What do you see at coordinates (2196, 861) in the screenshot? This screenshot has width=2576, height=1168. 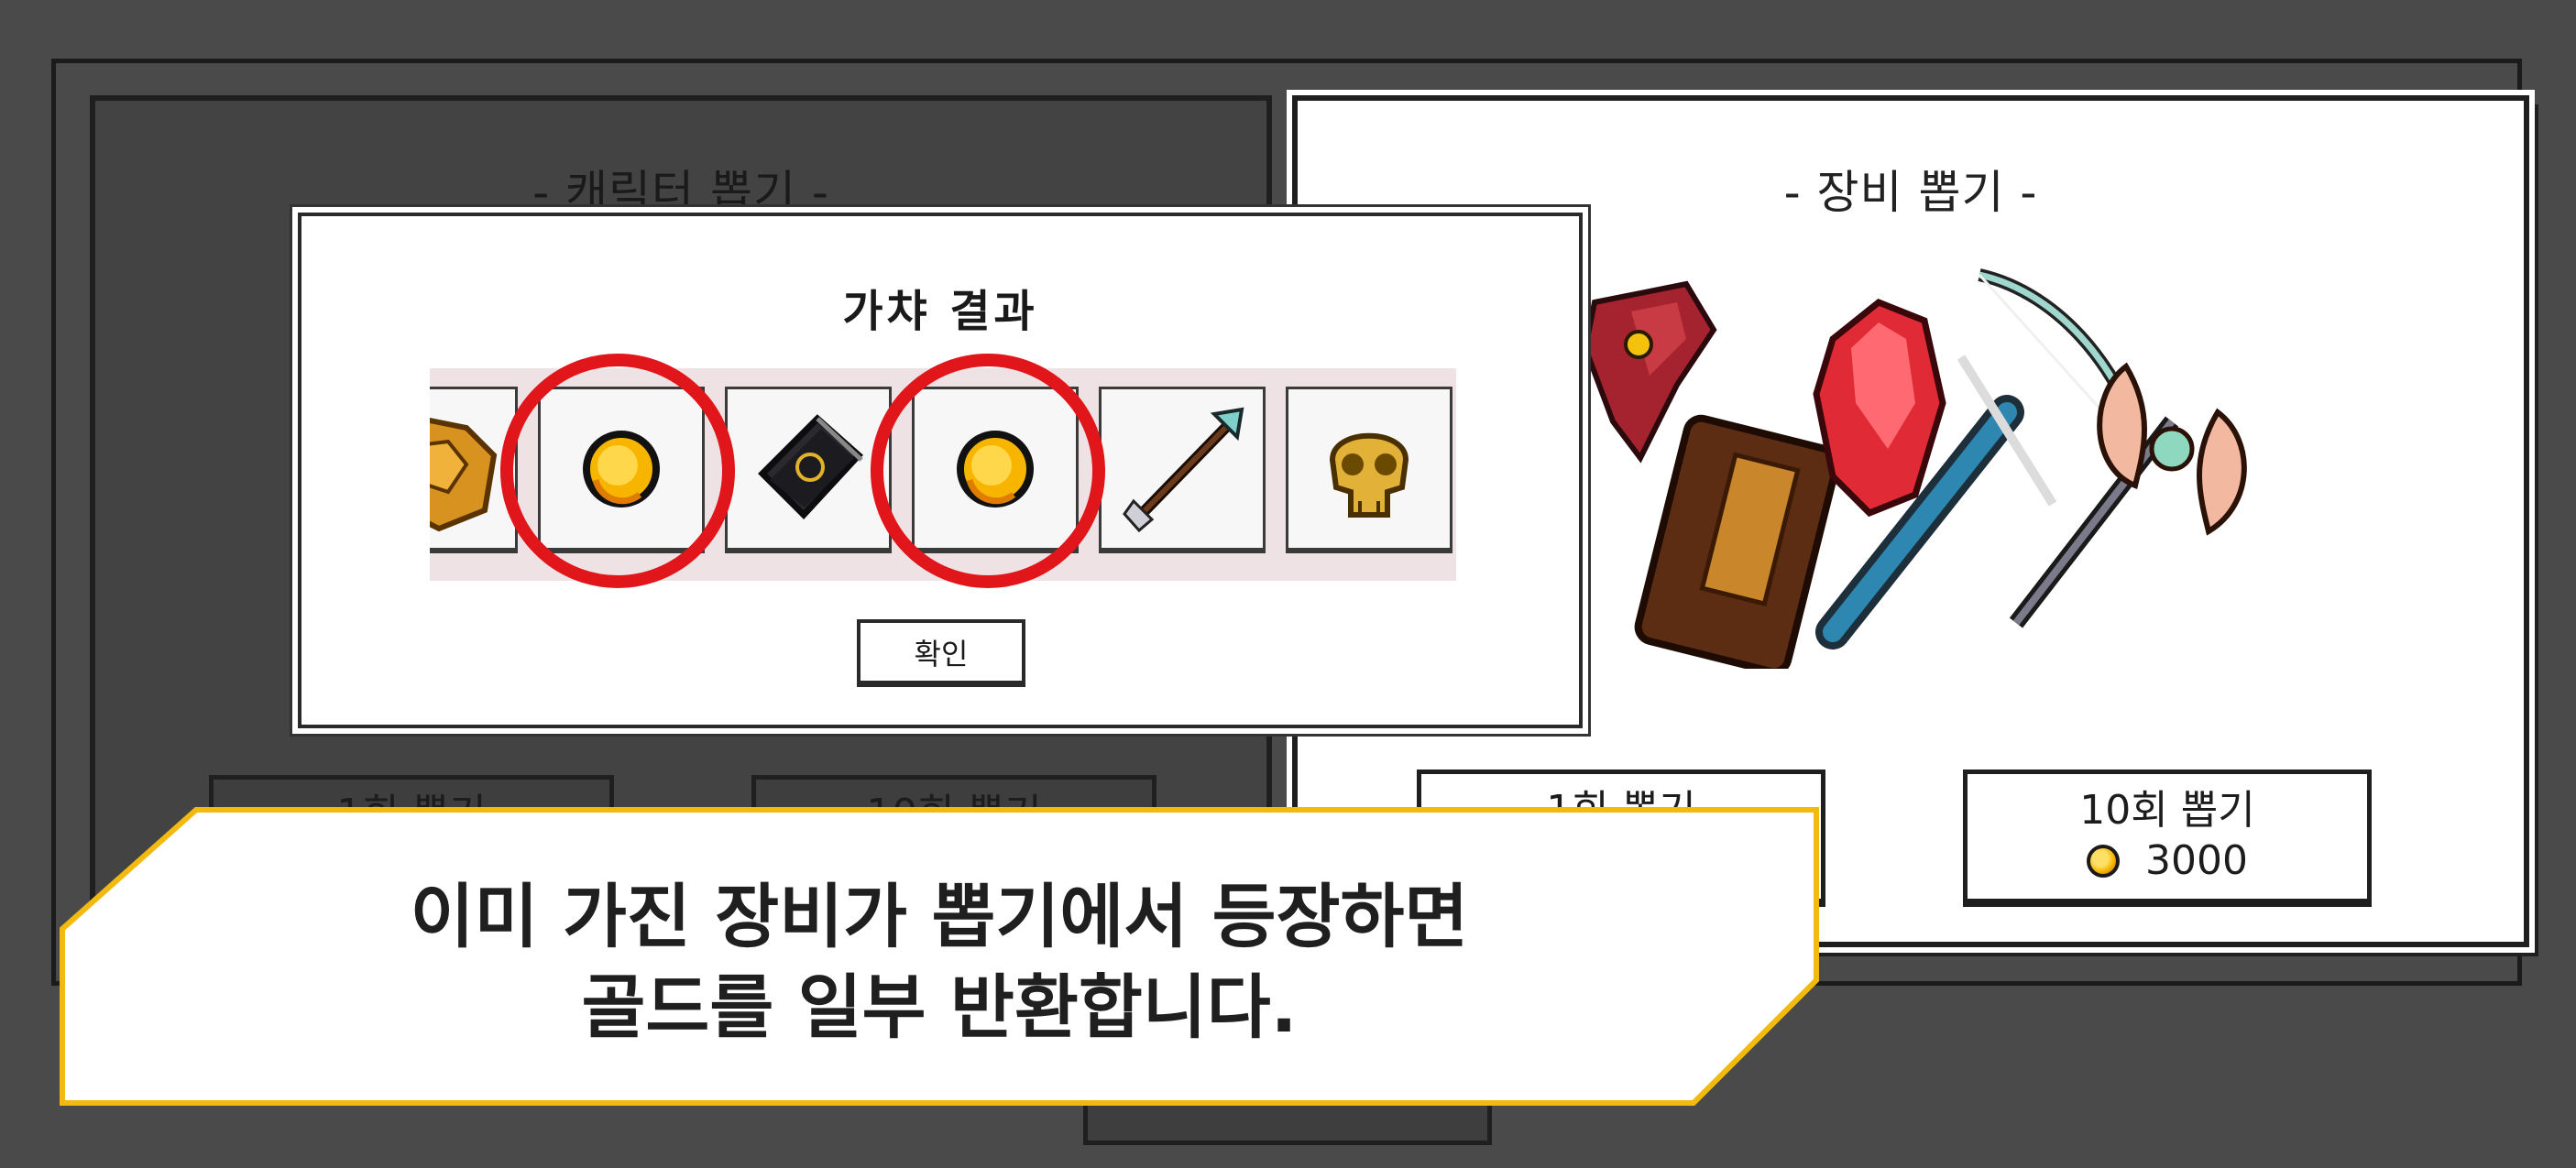 I see `equipment-draw-ten-cost-value: 3000` at bounding box center [2196, 861].